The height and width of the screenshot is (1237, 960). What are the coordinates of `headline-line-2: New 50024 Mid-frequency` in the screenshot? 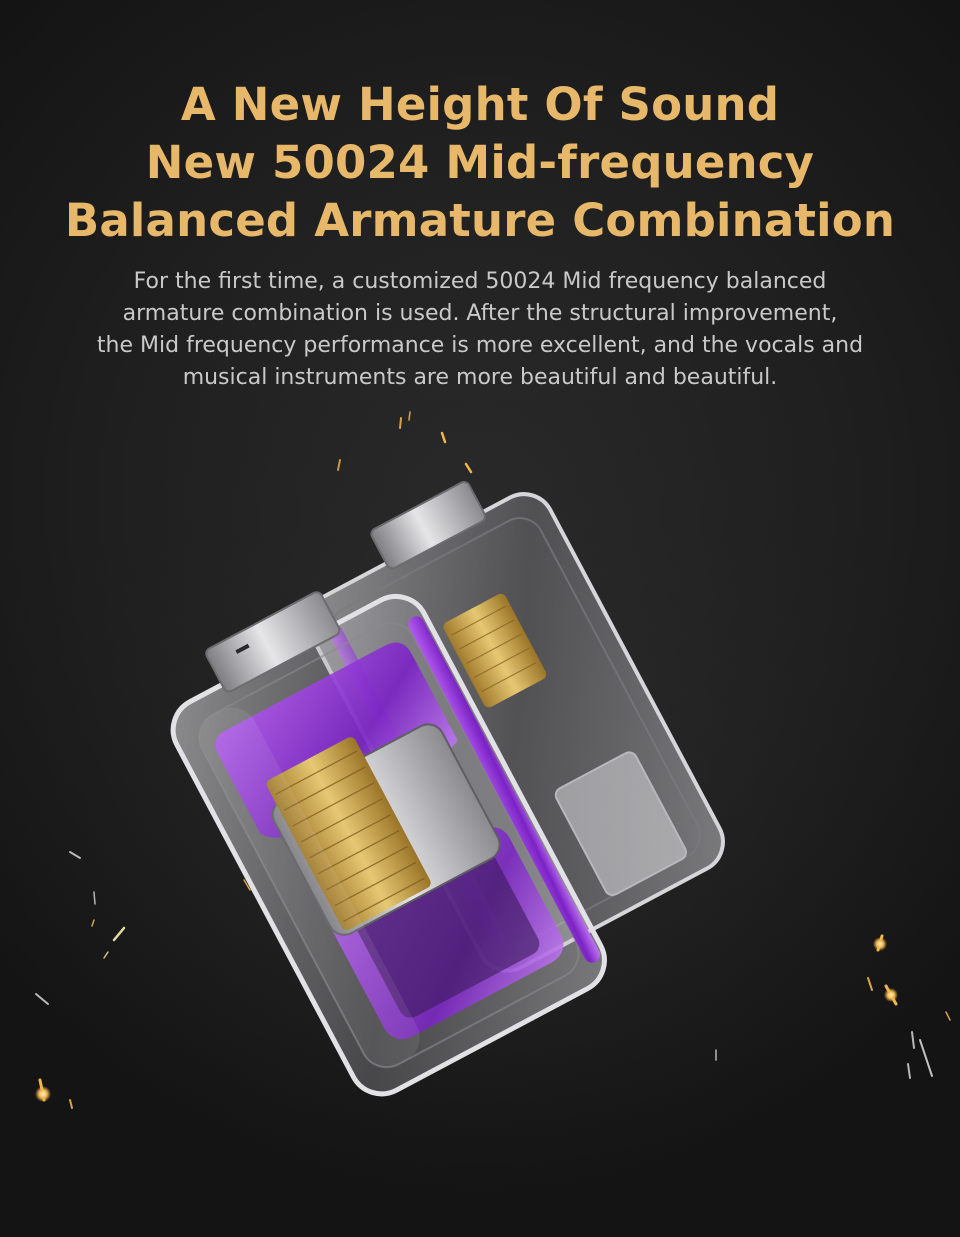 It's located at (480, 162).